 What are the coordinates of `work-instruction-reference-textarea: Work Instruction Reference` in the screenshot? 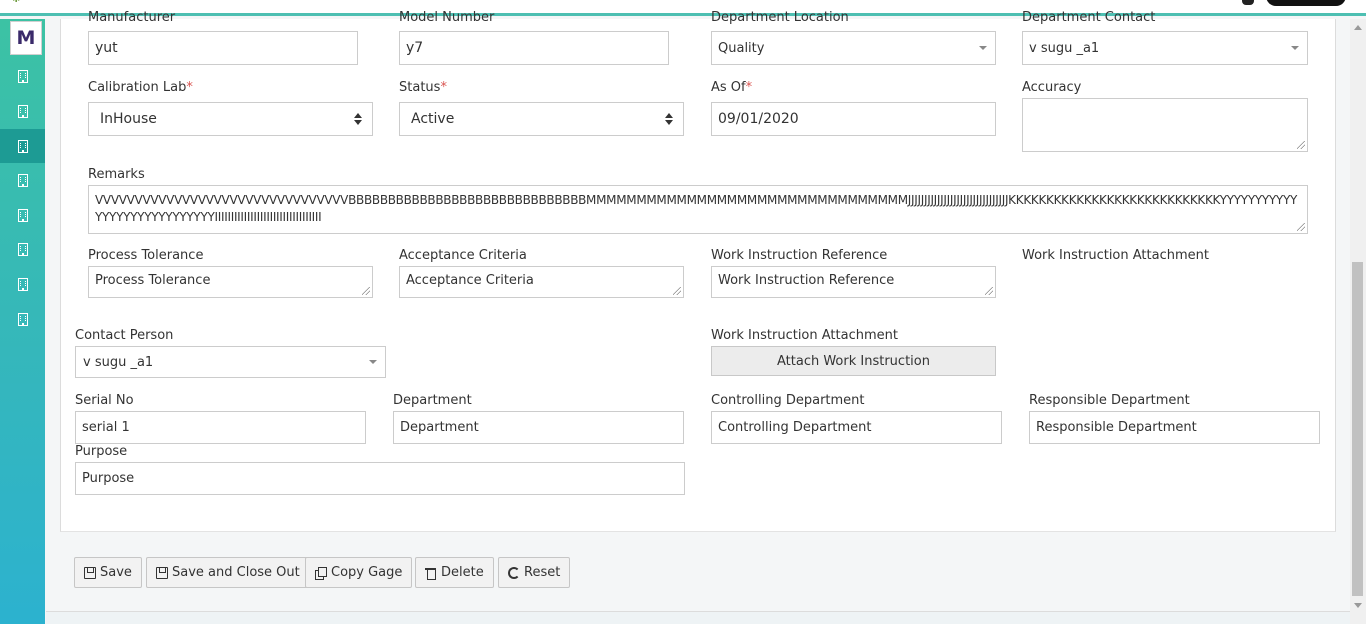 It's located at (853, 282).